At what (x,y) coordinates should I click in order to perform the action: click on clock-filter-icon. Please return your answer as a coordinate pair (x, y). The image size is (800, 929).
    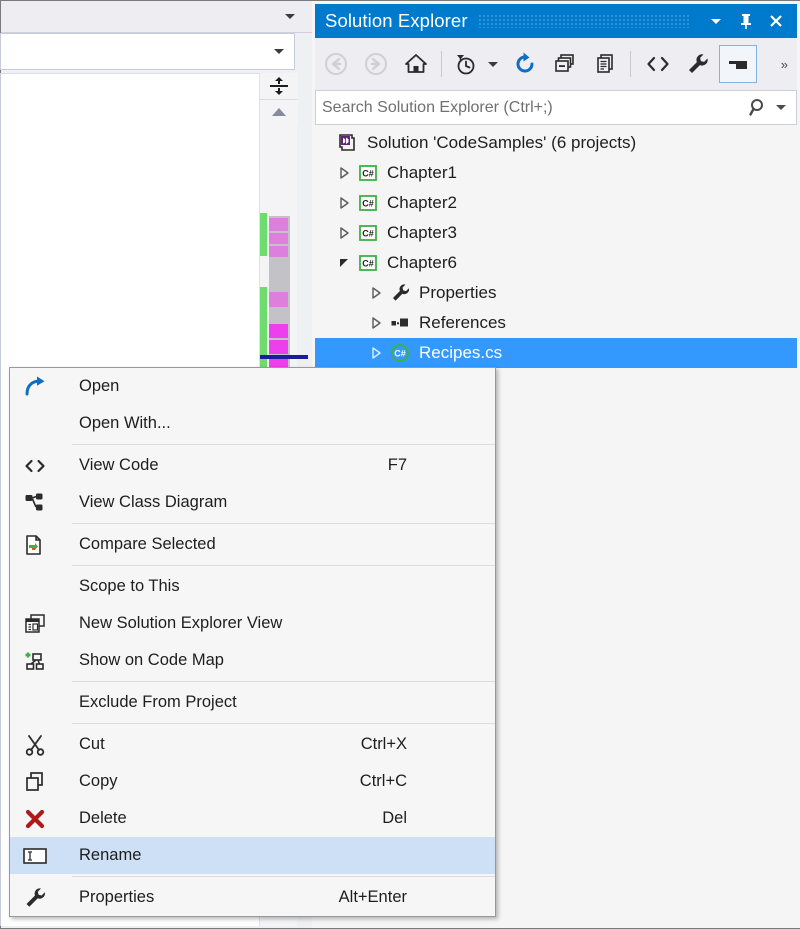
    Looking at the image, I should click on (466, 65).